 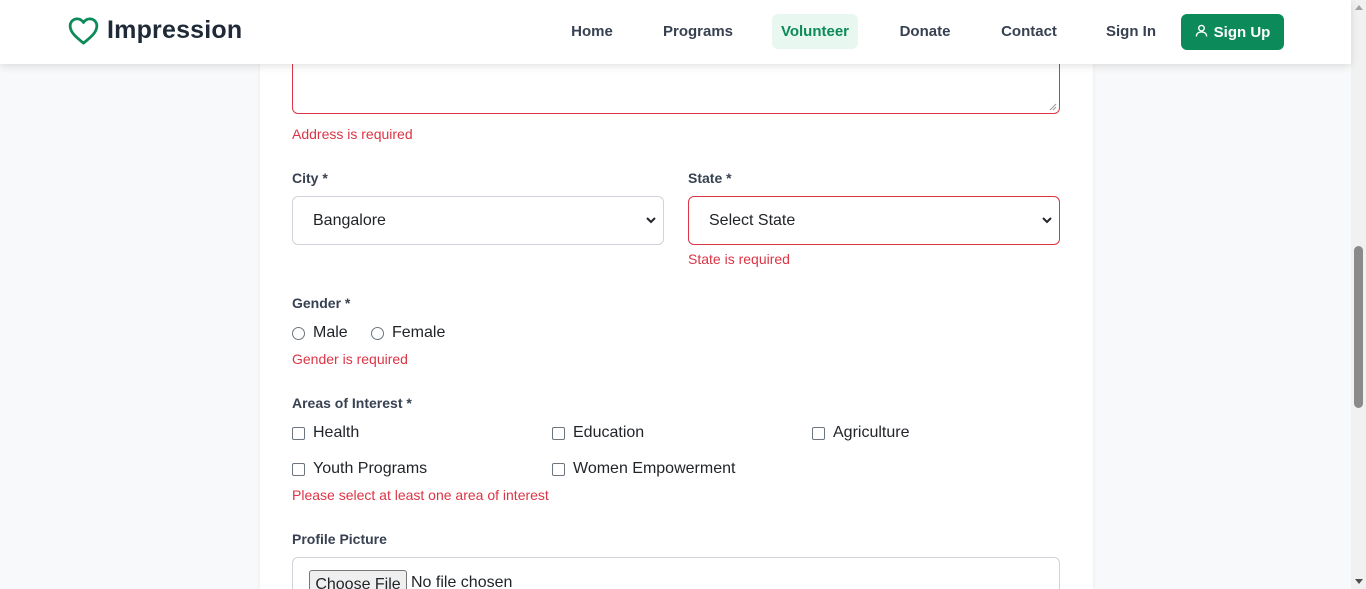 What do you see at coordinates (874, 220) in the screenshot?
I see `state-select: Select State` at bounding box center [874, 220].